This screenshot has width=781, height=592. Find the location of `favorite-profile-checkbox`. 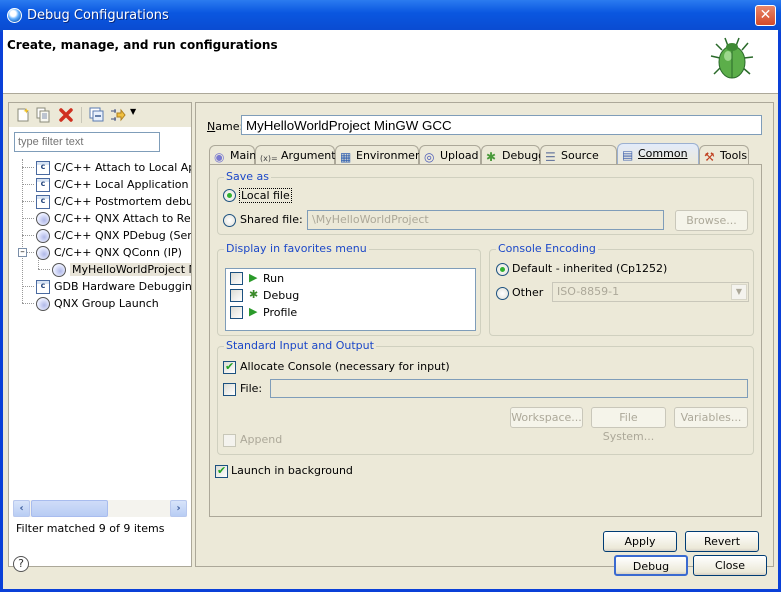

favorite-profile-checkbox is located at coordinates (236, 312).